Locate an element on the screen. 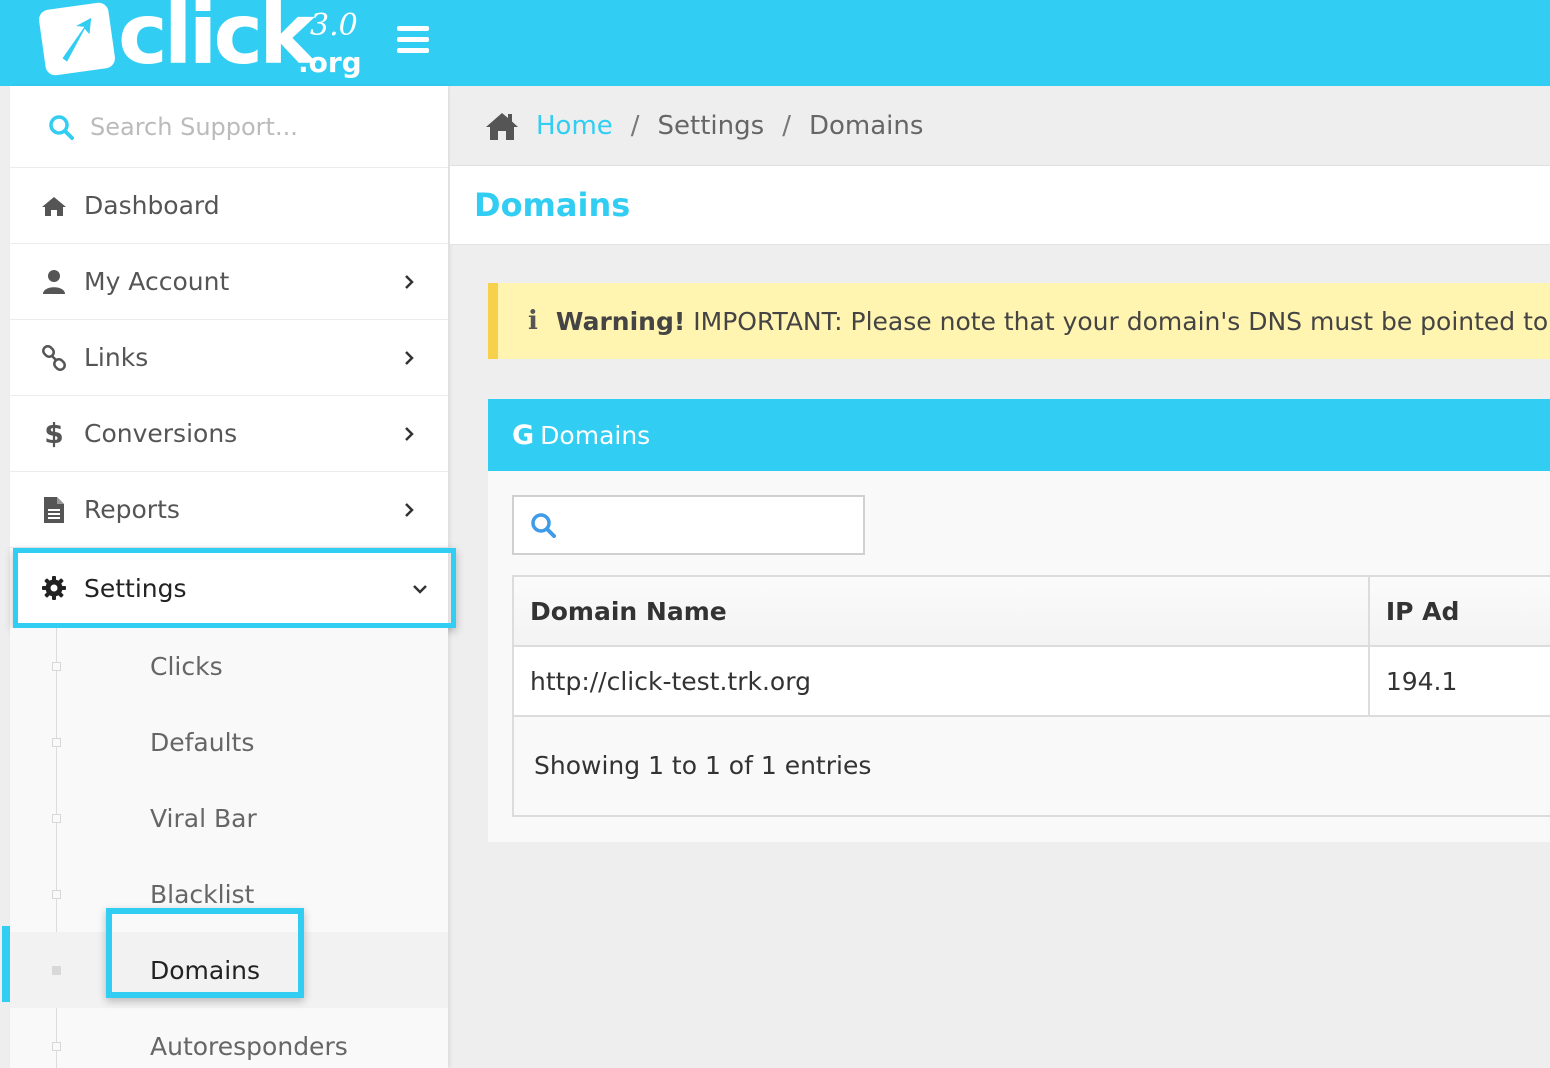  breadcrumb-home-link: Home is located at coordinates (574, 126).